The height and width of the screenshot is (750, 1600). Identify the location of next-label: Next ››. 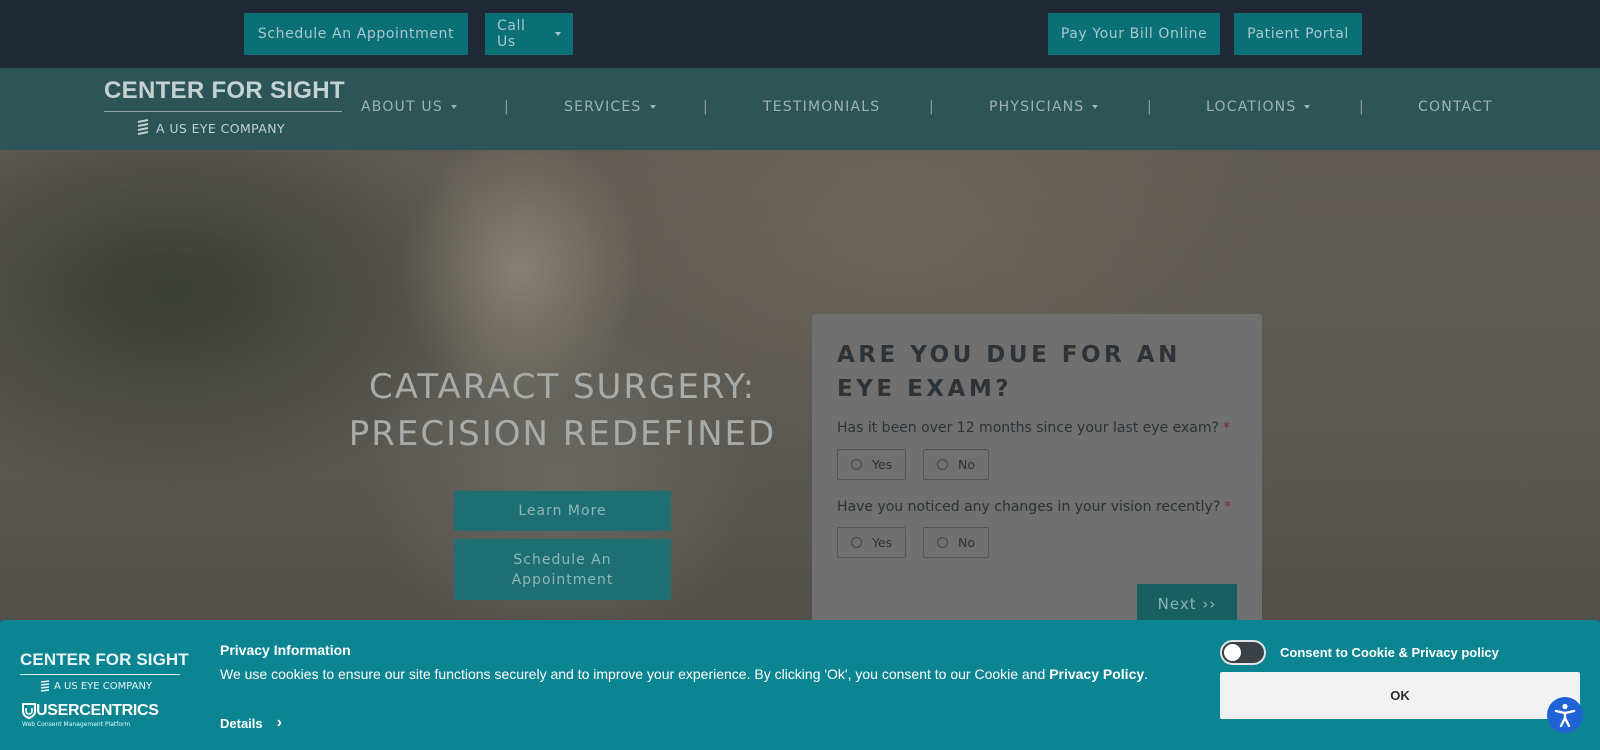
(1187, 604).